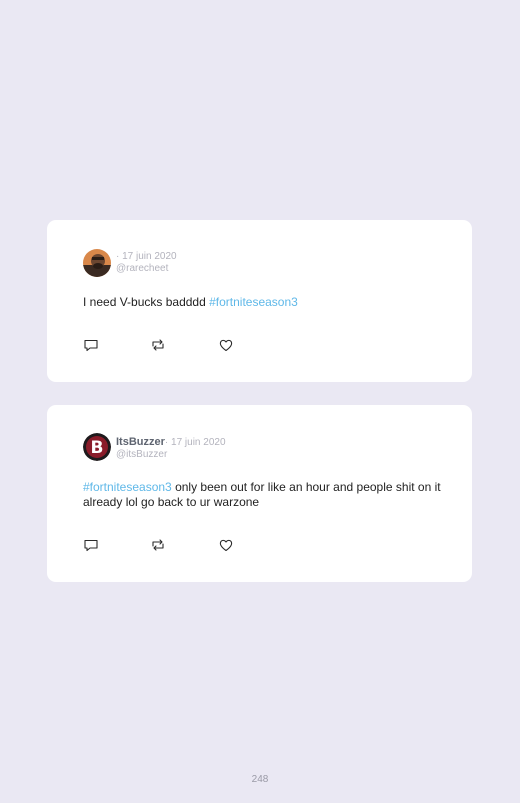  What do you see at coordinates (146, 269) in the screenshot?
I see `author-handle: @rarecheet` at bounding box center [146, 269].